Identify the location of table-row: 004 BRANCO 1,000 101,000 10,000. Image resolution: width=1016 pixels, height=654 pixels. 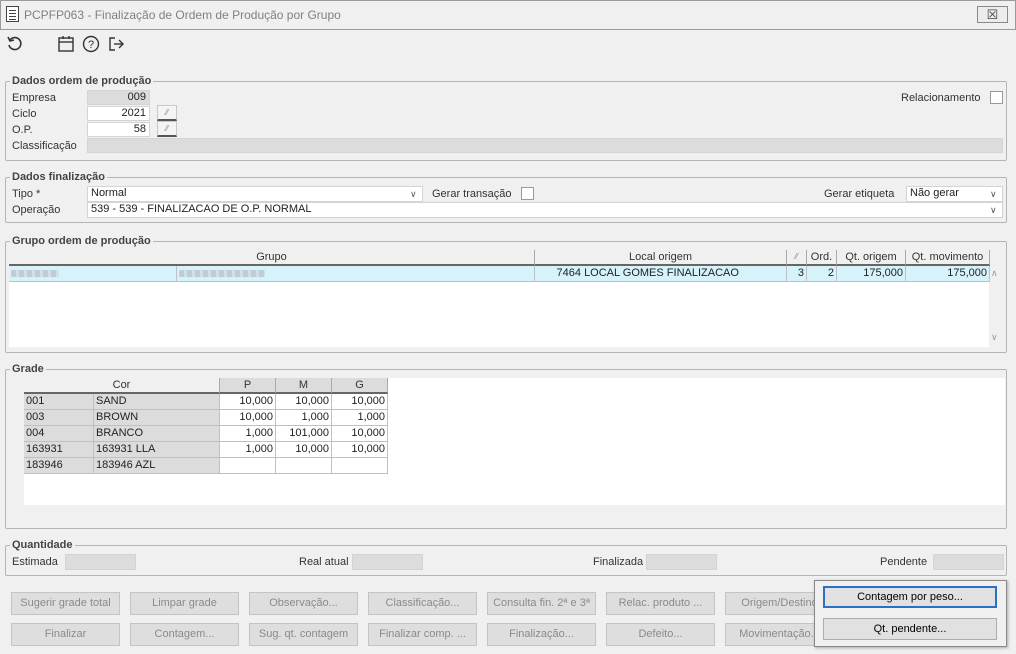
(206, 434).